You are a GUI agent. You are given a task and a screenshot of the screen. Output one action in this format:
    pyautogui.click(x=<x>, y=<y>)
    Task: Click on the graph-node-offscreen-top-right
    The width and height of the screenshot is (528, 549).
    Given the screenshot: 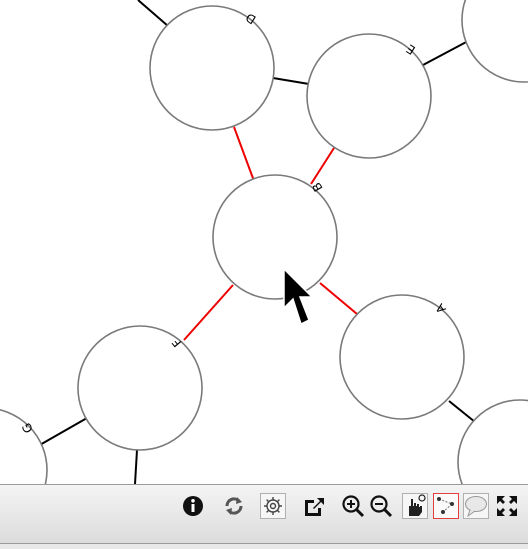 What is the action you would take?
    pyautogui.click(x=494, y=41)
    